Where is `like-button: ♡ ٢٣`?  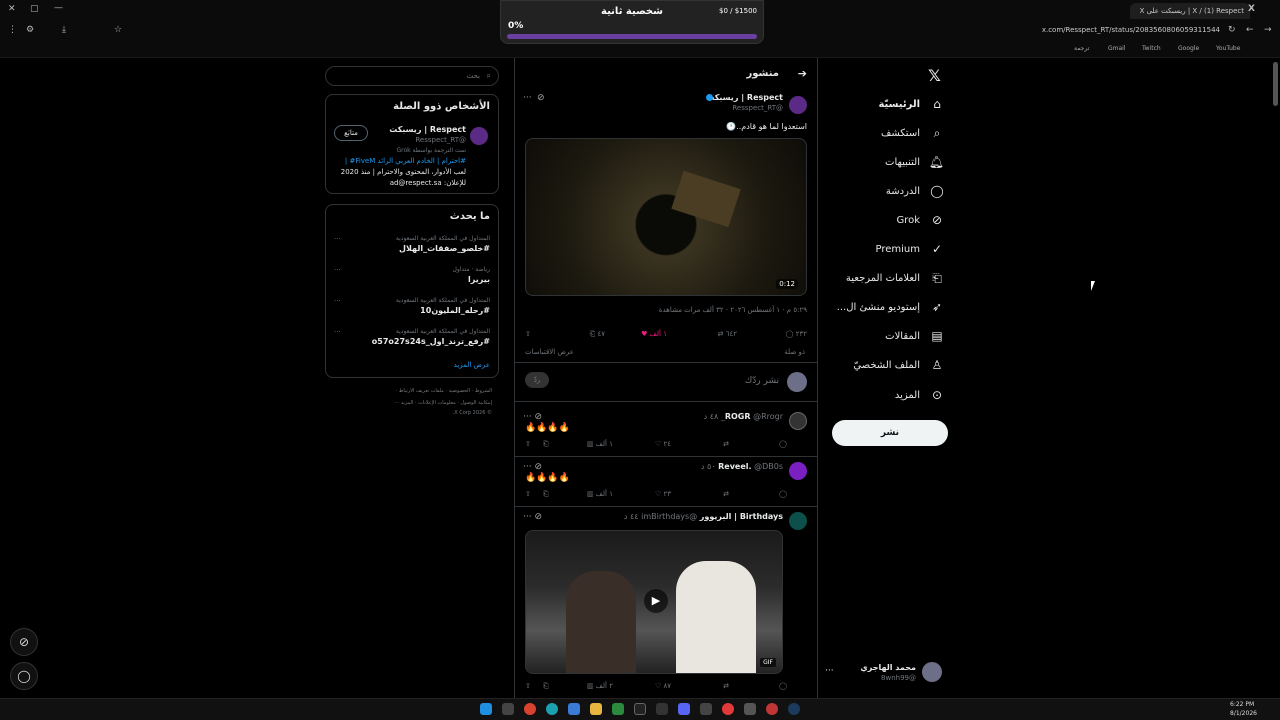
like-button: ♡ ٢٣ is located at coordinates (663, 494).